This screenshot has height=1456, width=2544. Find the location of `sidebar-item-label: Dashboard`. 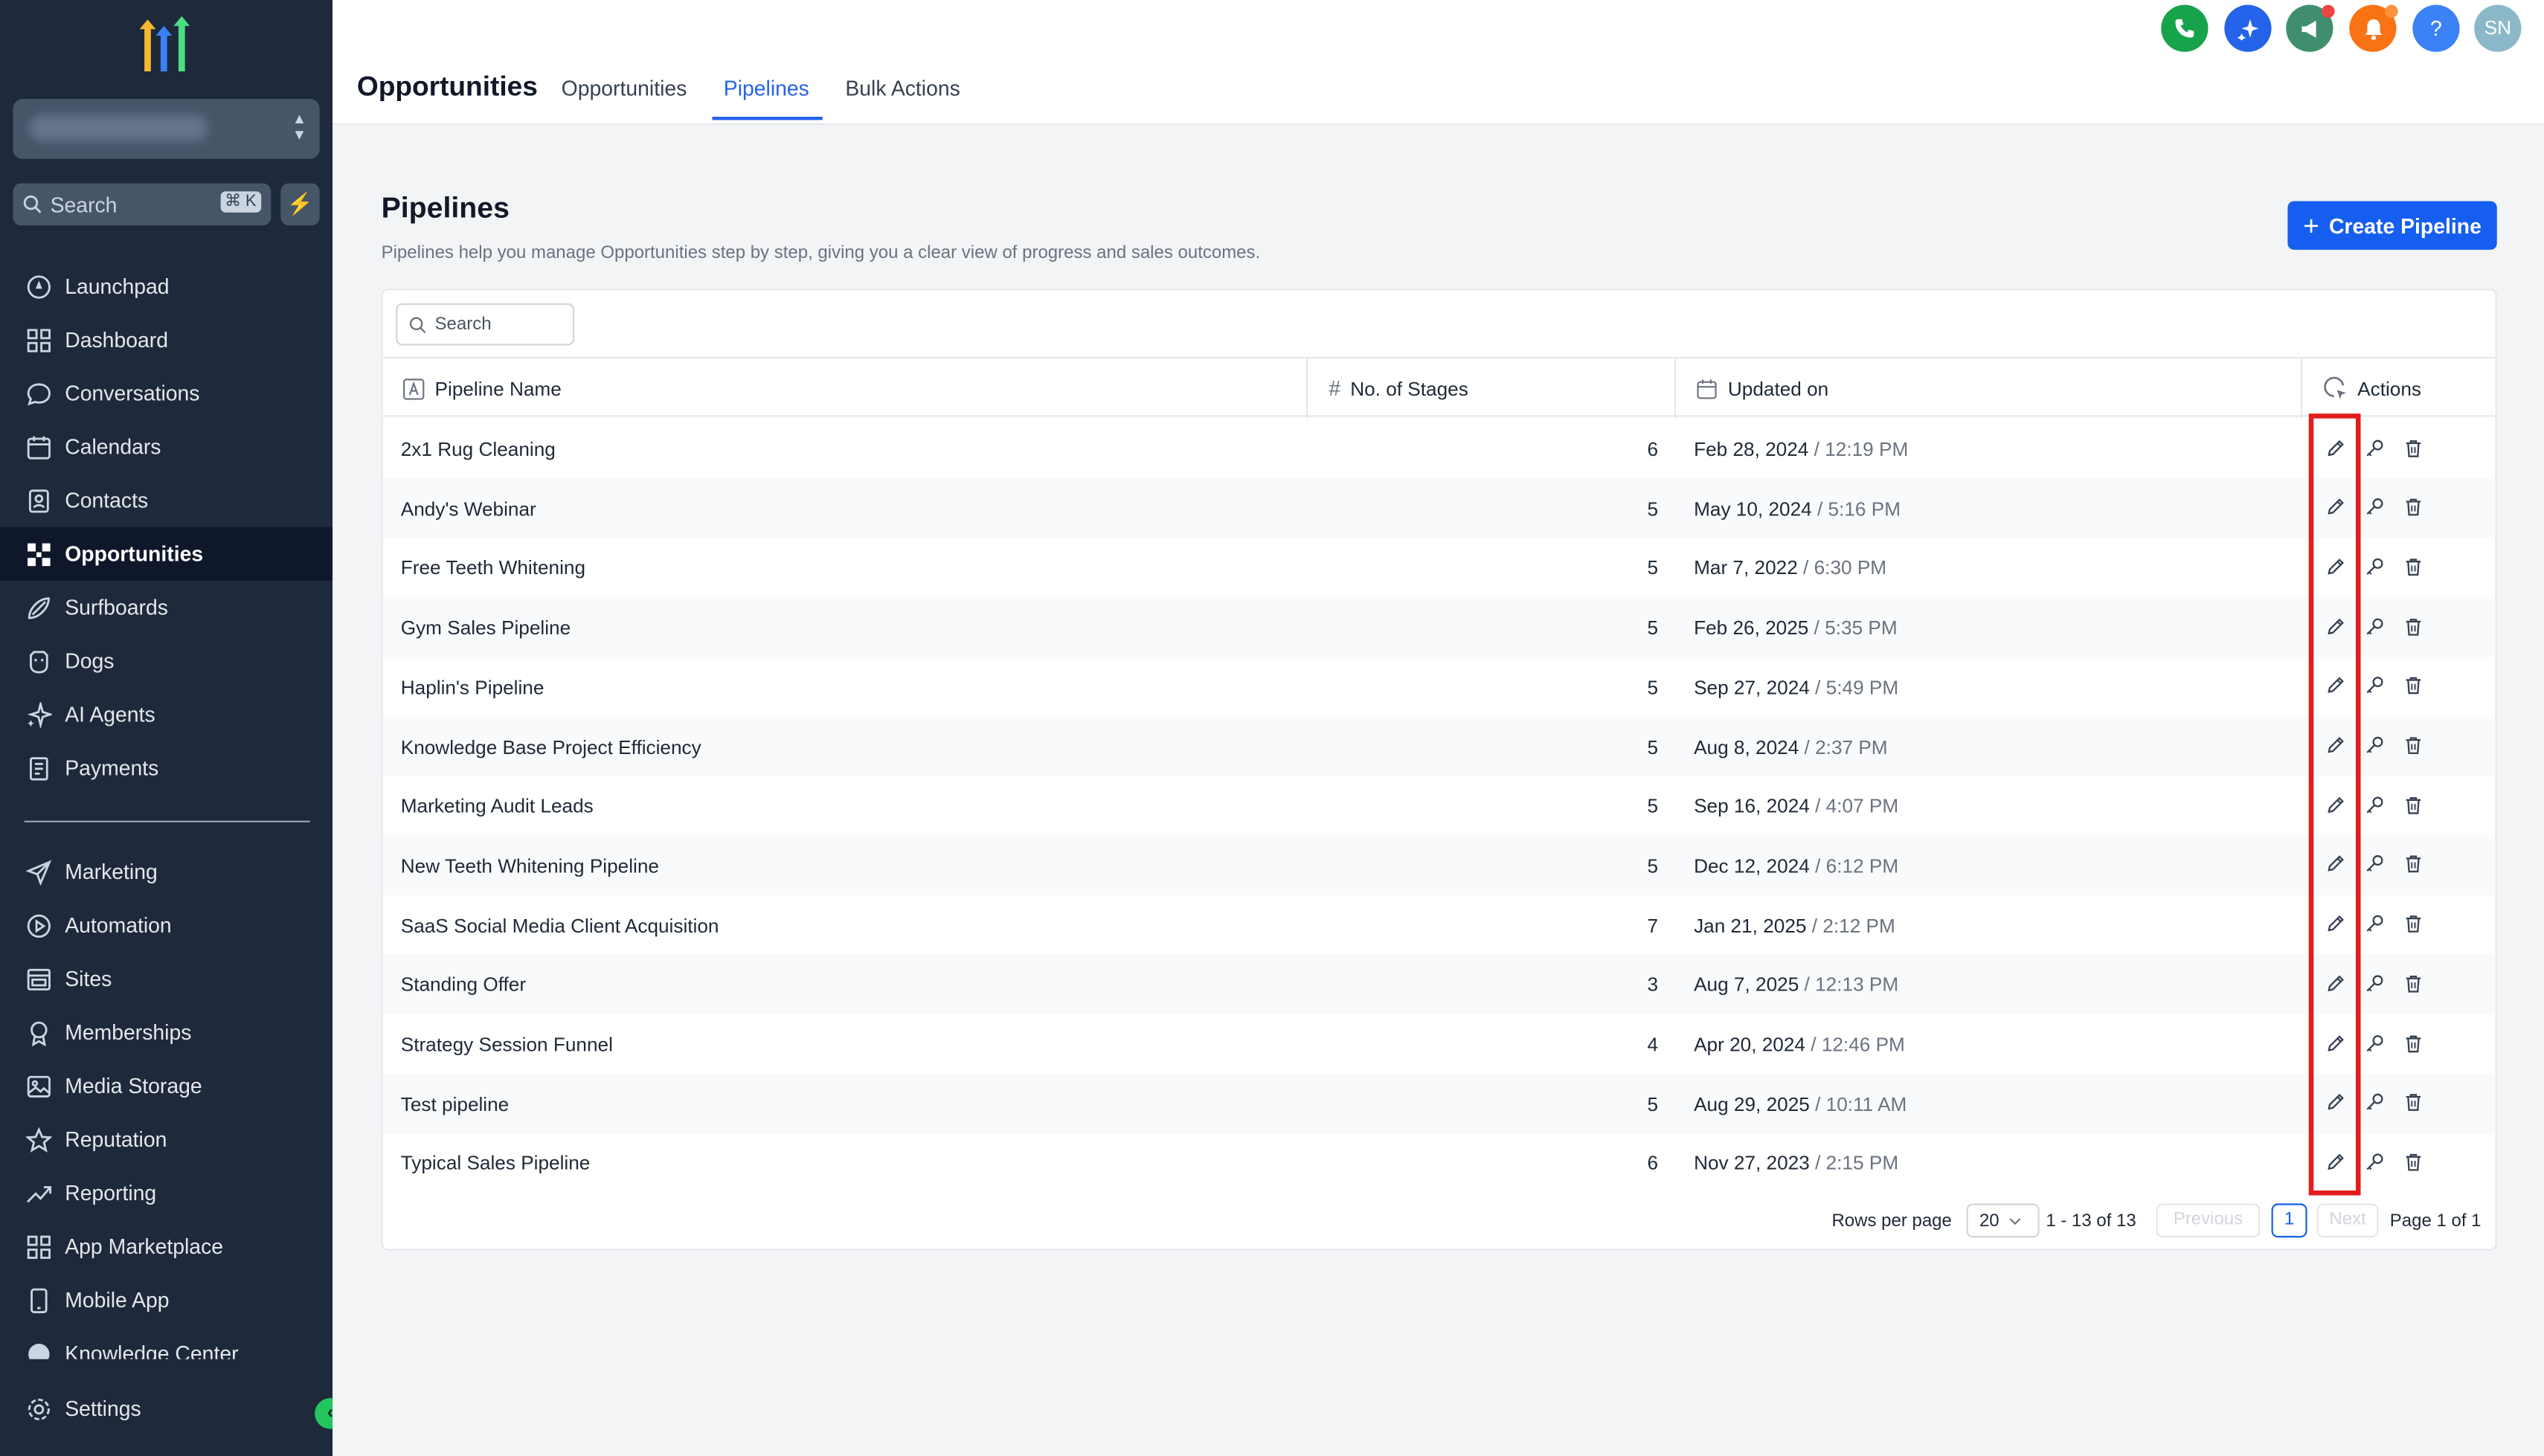

sidebar-item-label: Dashboard is located at coordinates (116, 339).